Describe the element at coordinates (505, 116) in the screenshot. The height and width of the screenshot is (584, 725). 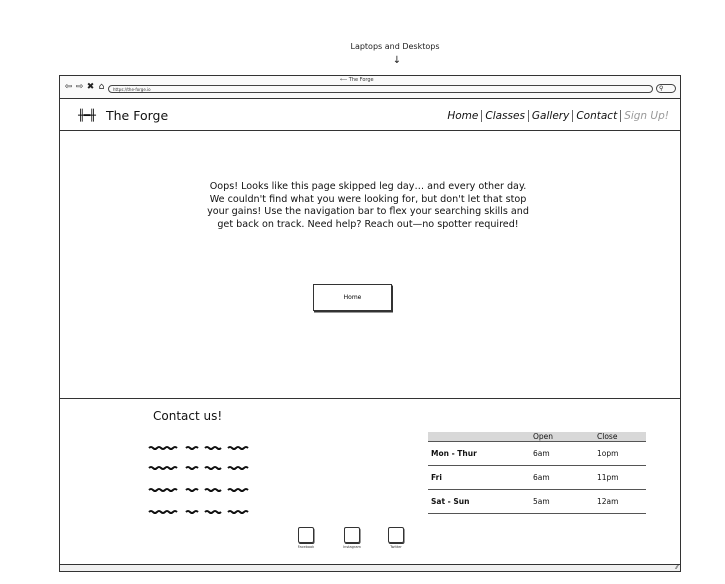
I see `nav-classes: Classes` at that location.